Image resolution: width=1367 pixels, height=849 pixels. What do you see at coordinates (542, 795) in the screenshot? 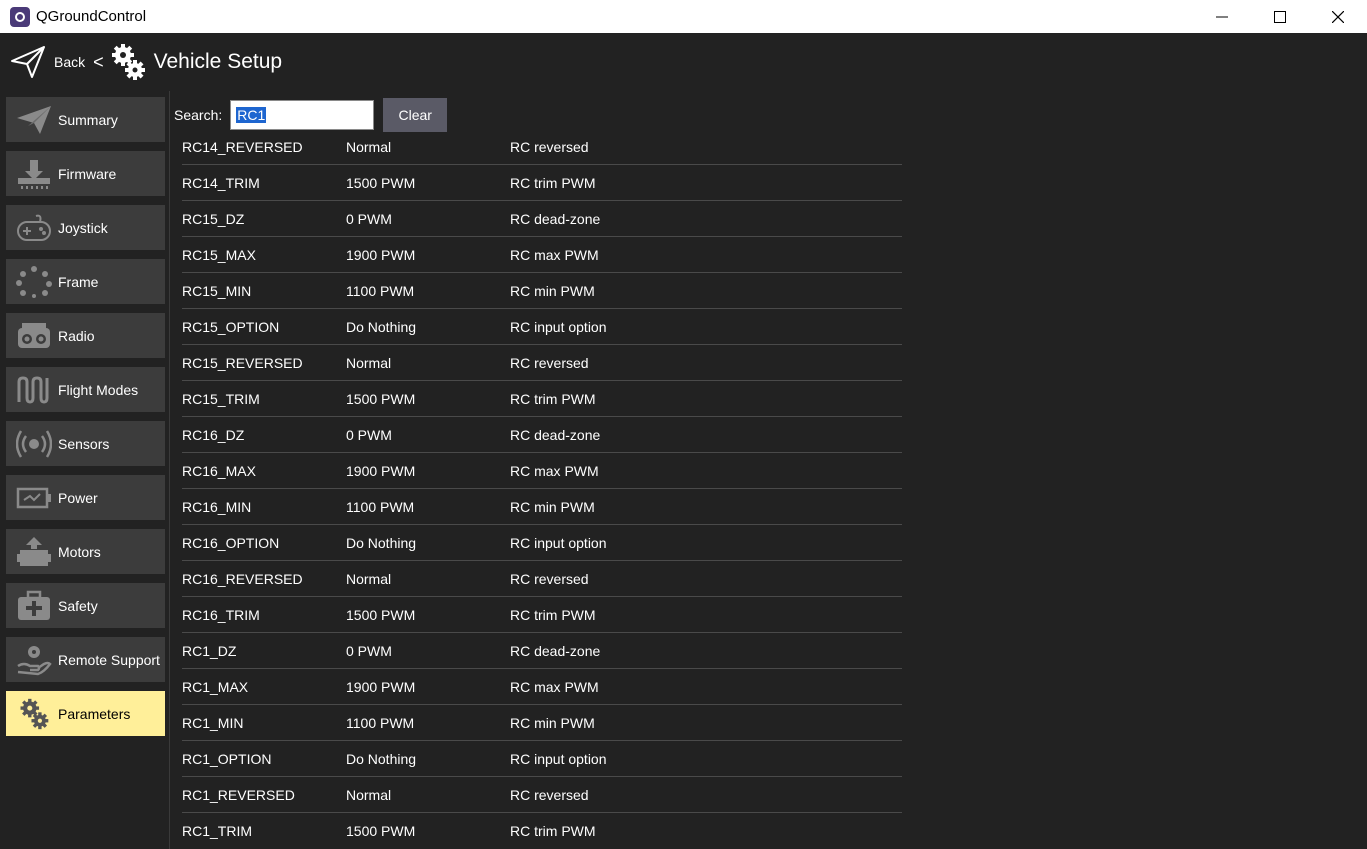
I see `table-row: RC1_REVERSED Normal RC reversed` at bounding box center [542, 795].